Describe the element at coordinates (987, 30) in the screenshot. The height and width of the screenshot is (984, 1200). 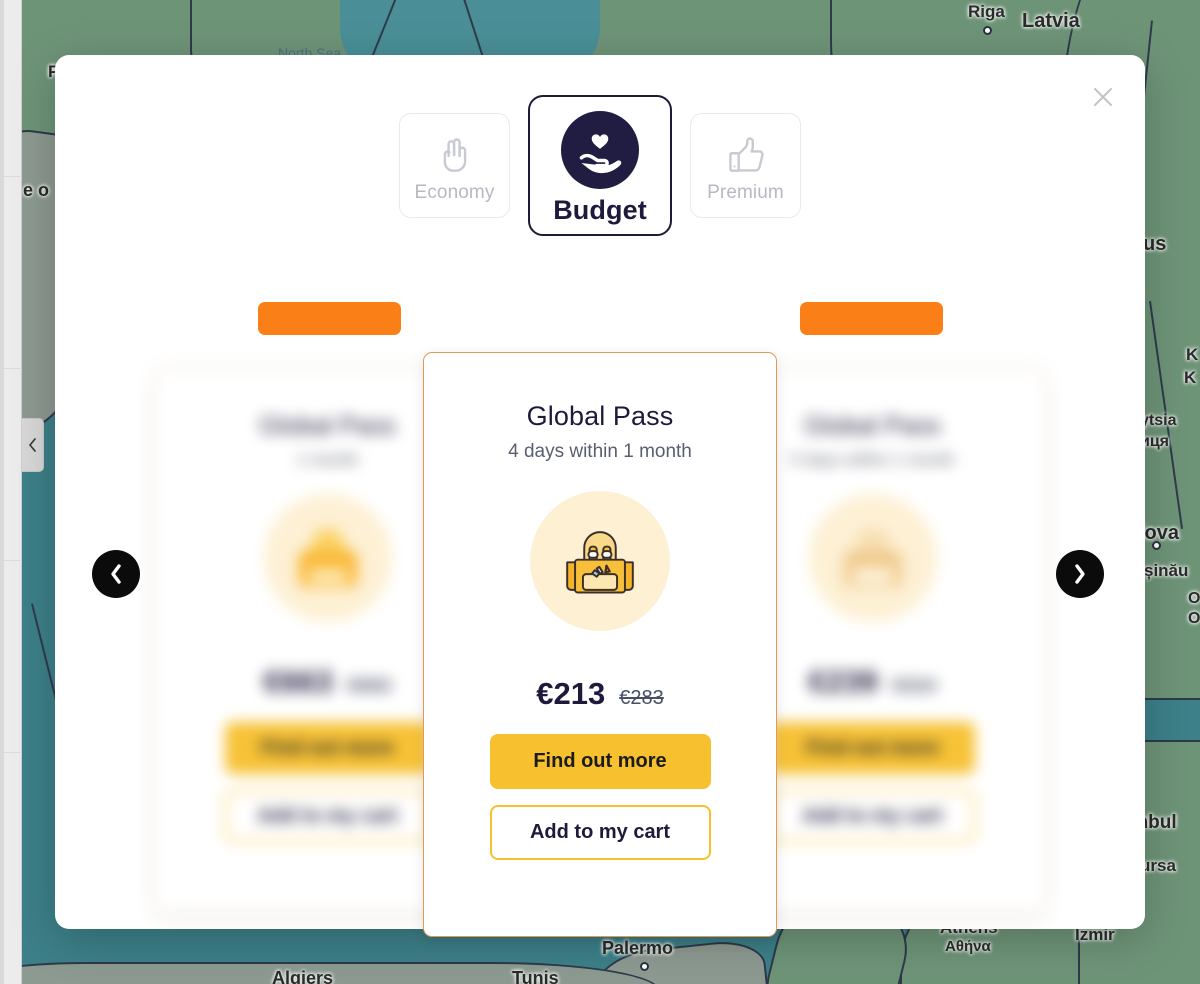
I see `city-dot-riga` at that location.